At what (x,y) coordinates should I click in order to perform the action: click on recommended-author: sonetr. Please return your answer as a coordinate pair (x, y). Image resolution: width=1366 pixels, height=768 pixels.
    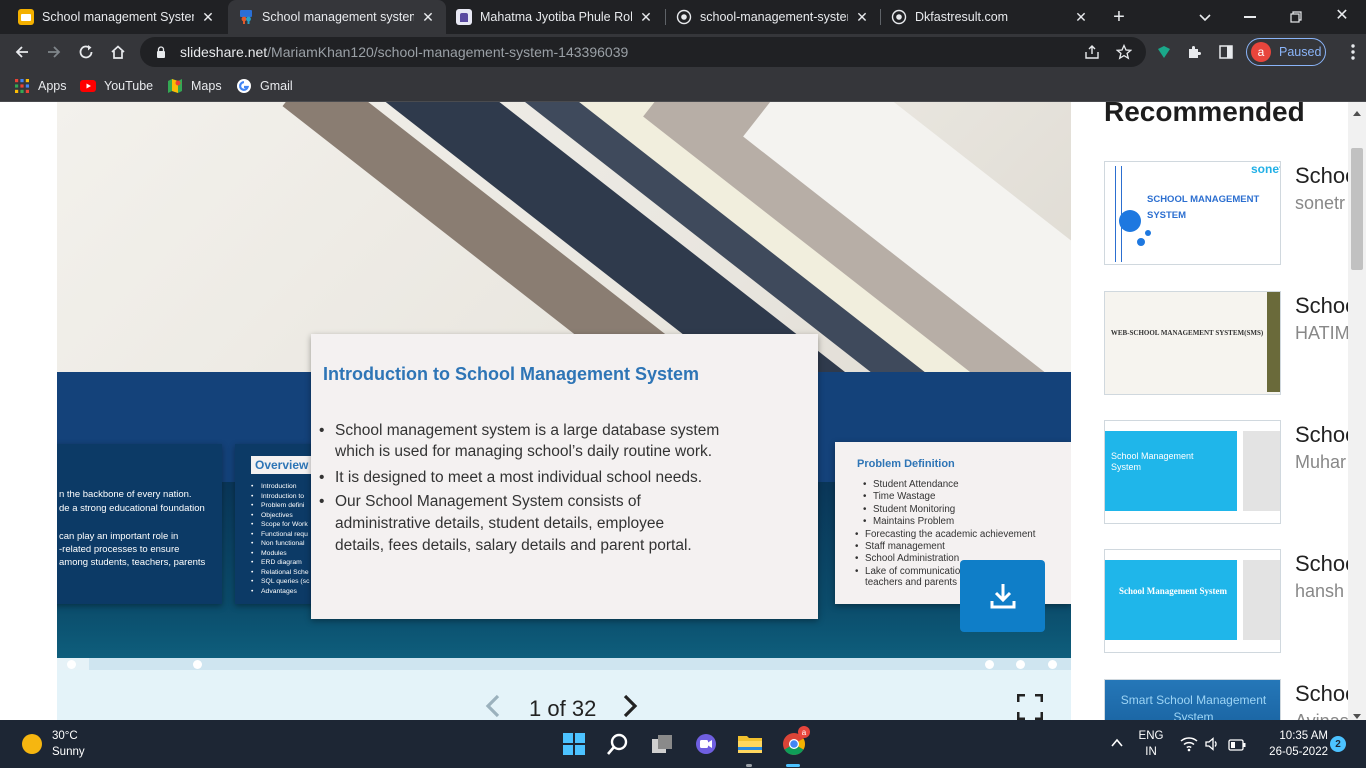
    Looking at the image, I should click on (1322, 203).